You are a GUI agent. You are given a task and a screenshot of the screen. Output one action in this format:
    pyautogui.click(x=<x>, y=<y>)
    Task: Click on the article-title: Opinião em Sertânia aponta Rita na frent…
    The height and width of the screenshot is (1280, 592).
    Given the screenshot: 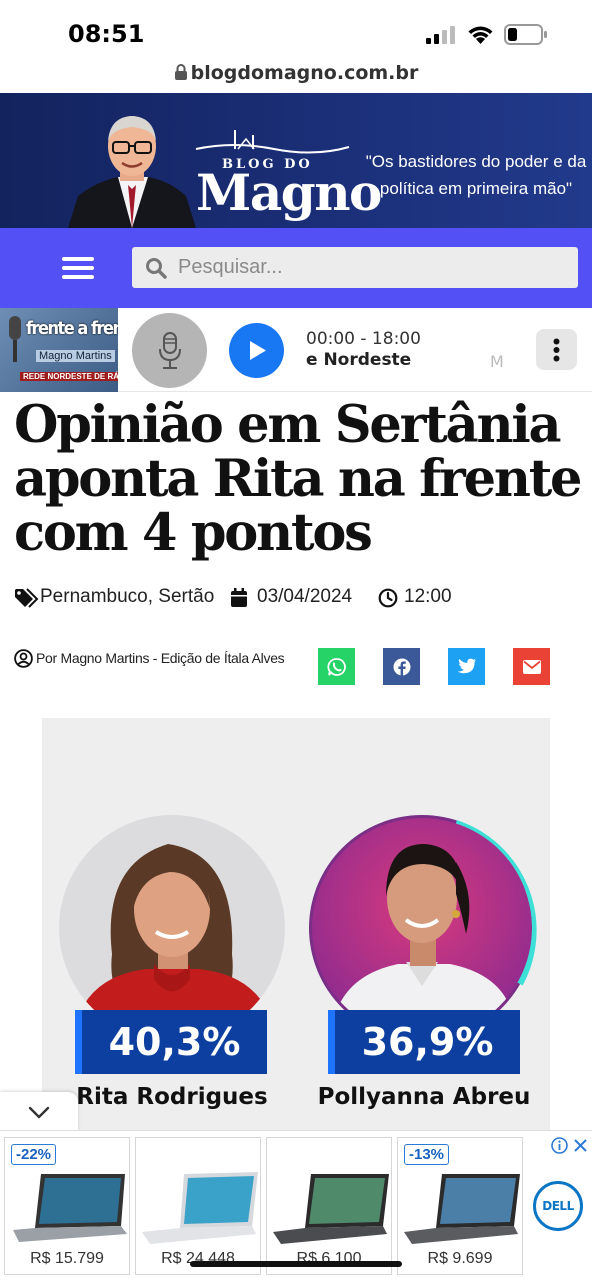 What is the action you would take?
    pyautogui.click(x=298, y=479)
    